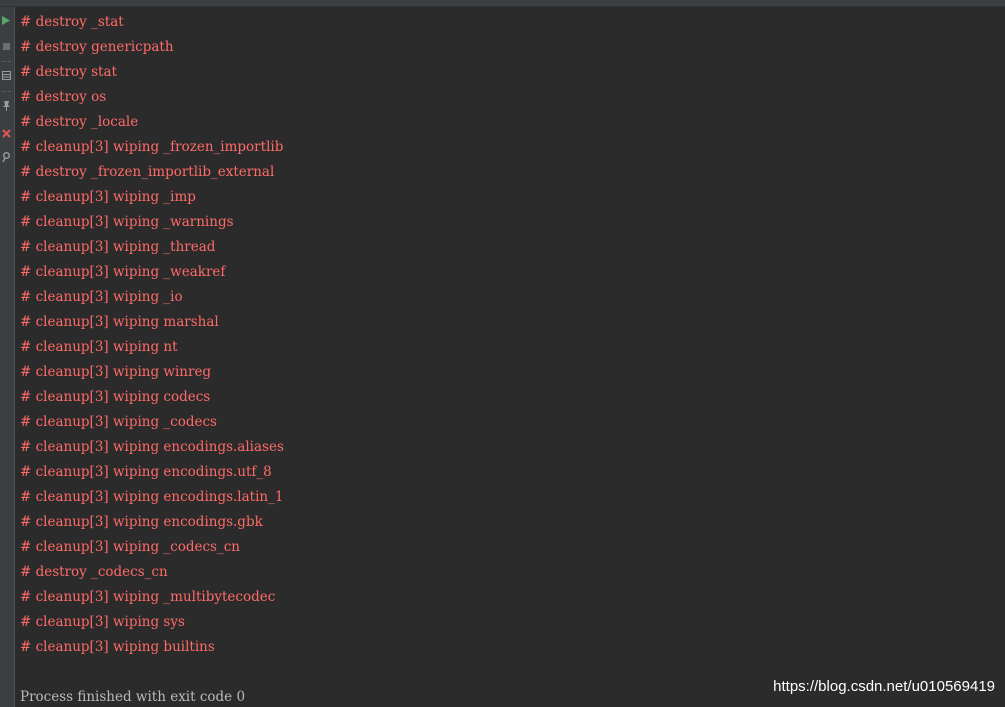 This screenshot has height=707, width=1005. Describe the element at coordinates (117, 647) in the screenshot. I see `console-line: # cleanup[3] wiping builtins` at that location.